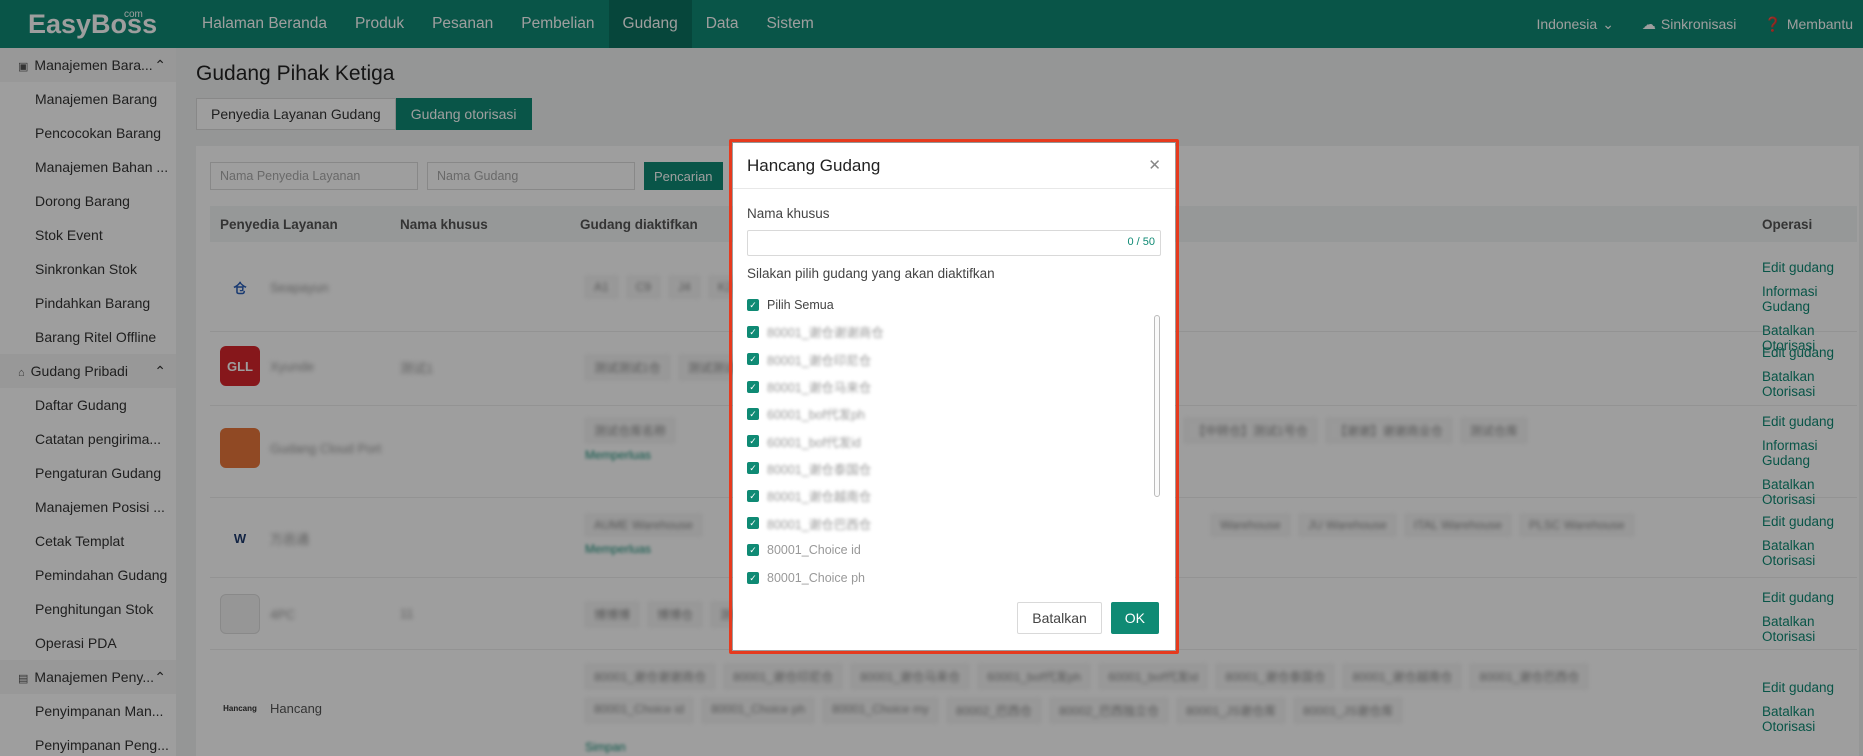 The width and height of the screenshot is (1863, 756). Describe the element at coordinates (825, 333) in the screenshot. I see `checkbox-label: 80001_谢仓谢谢商仓` at that location.